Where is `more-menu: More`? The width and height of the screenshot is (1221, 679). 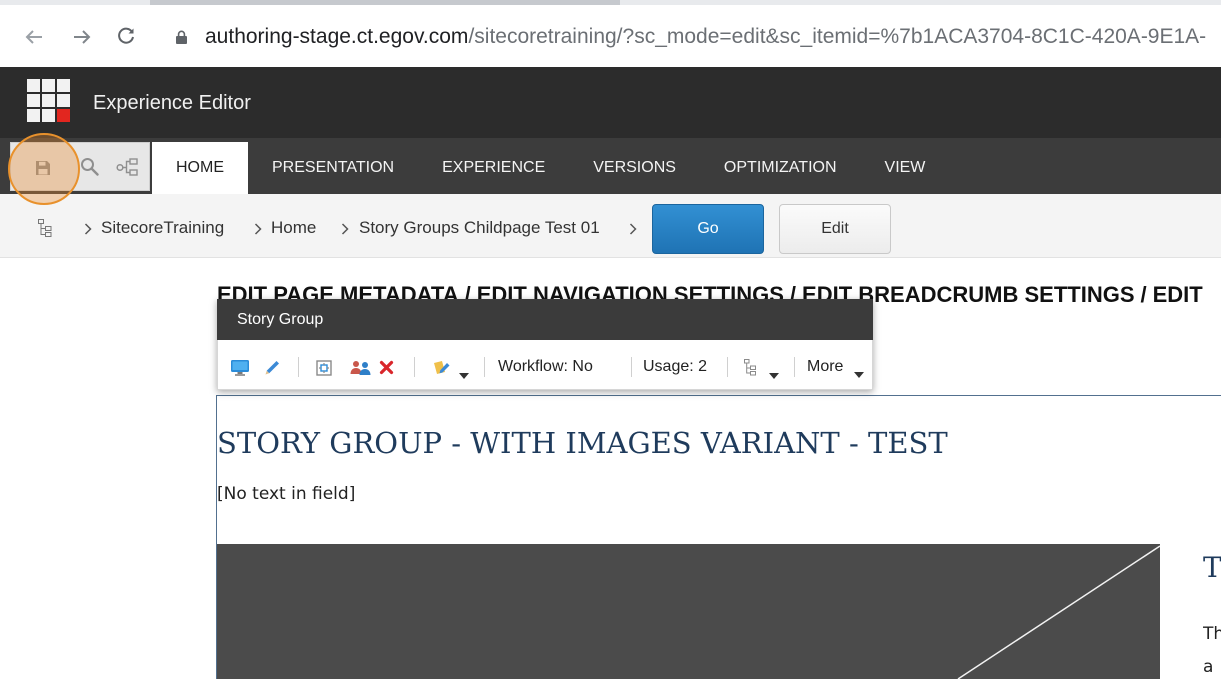 more-menu: More is located at coordinates (825, 367).